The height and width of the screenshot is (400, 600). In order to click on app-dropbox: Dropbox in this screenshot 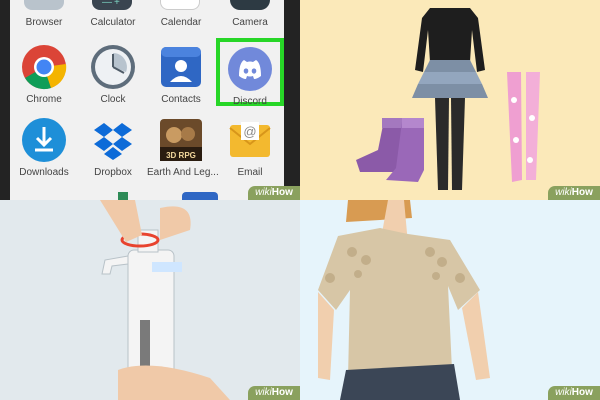, I will do `click(113, 147)`.